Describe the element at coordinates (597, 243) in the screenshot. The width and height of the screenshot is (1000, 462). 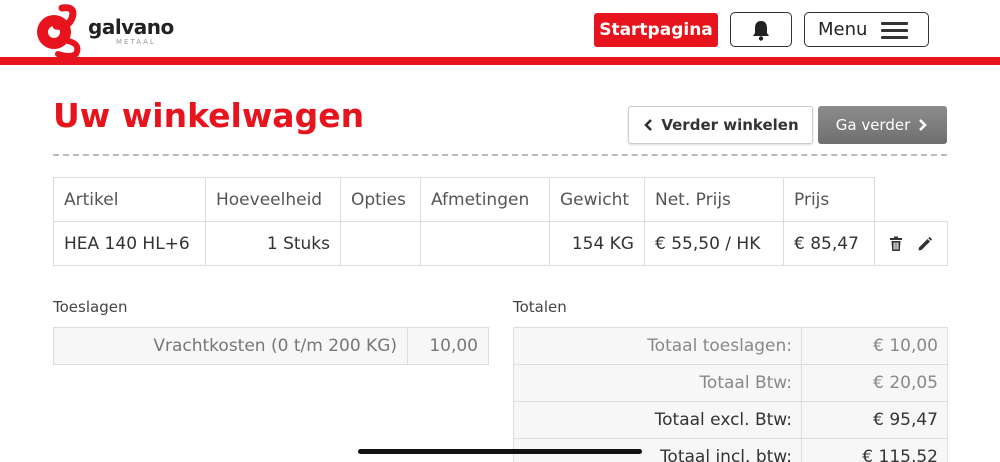
I see `cell-gewicht: 154 KG` at that location.